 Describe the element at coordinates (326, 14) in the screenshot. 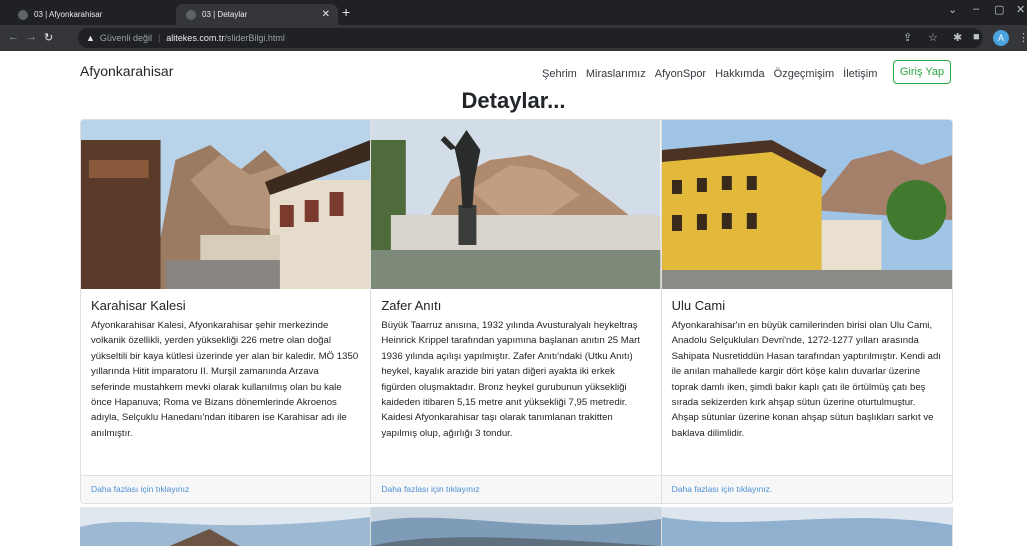

I see `close-tab-icon: ✕` at that location.